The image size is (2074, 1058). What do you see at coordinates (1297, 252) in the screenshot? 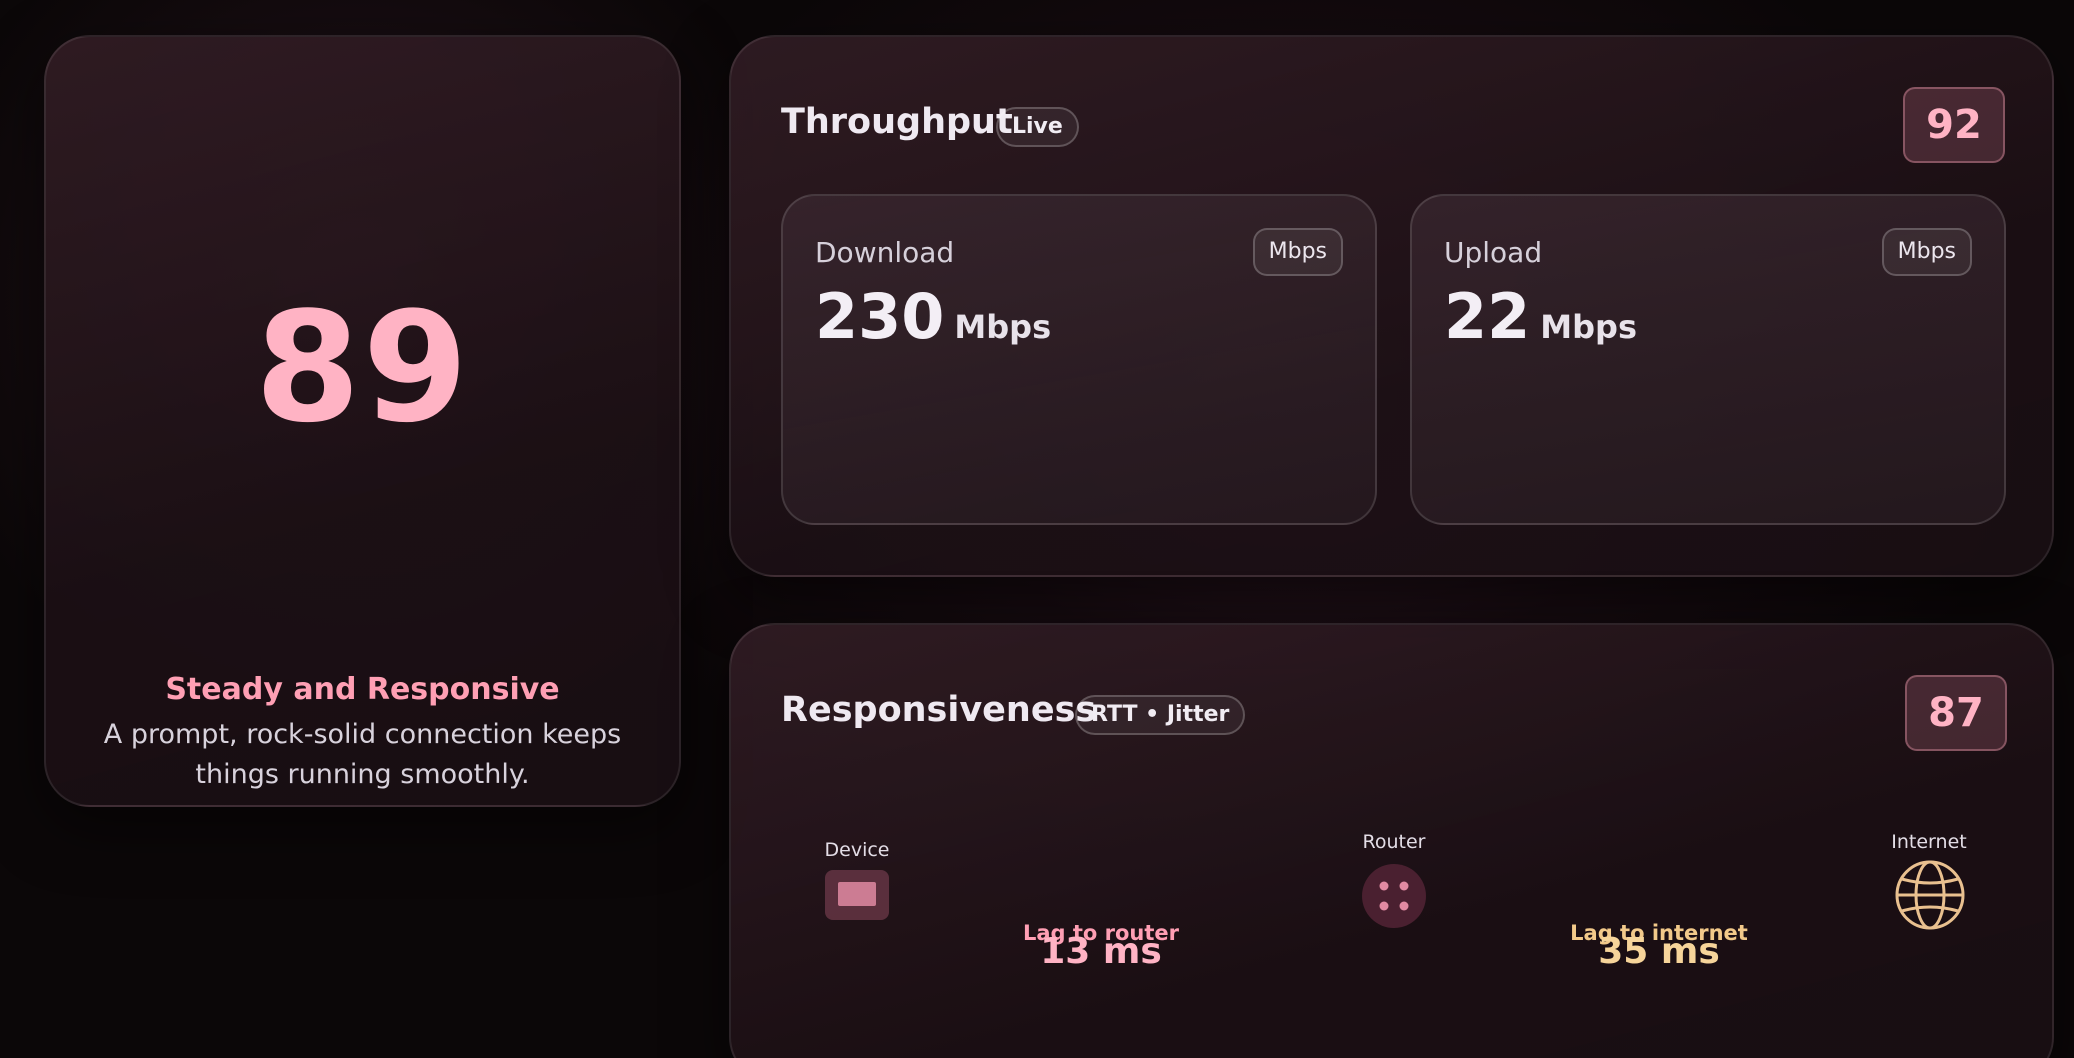
I see `download-unit-pill: Mbps` at bounding box center [1297, 252].